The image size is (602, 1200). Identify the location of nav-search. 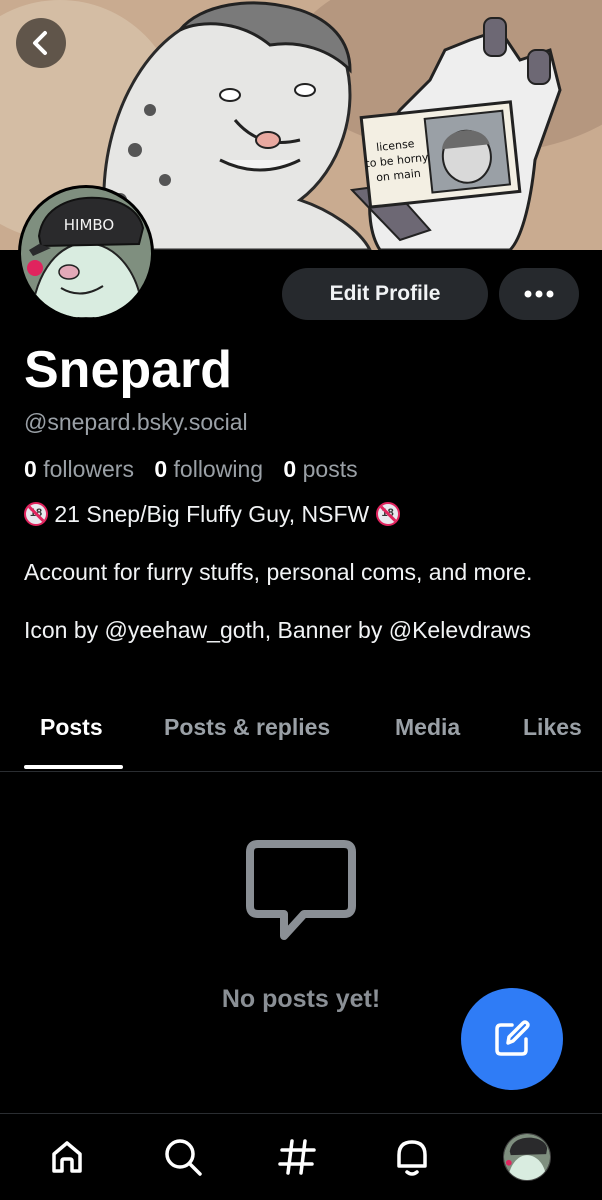
(183, 1157).